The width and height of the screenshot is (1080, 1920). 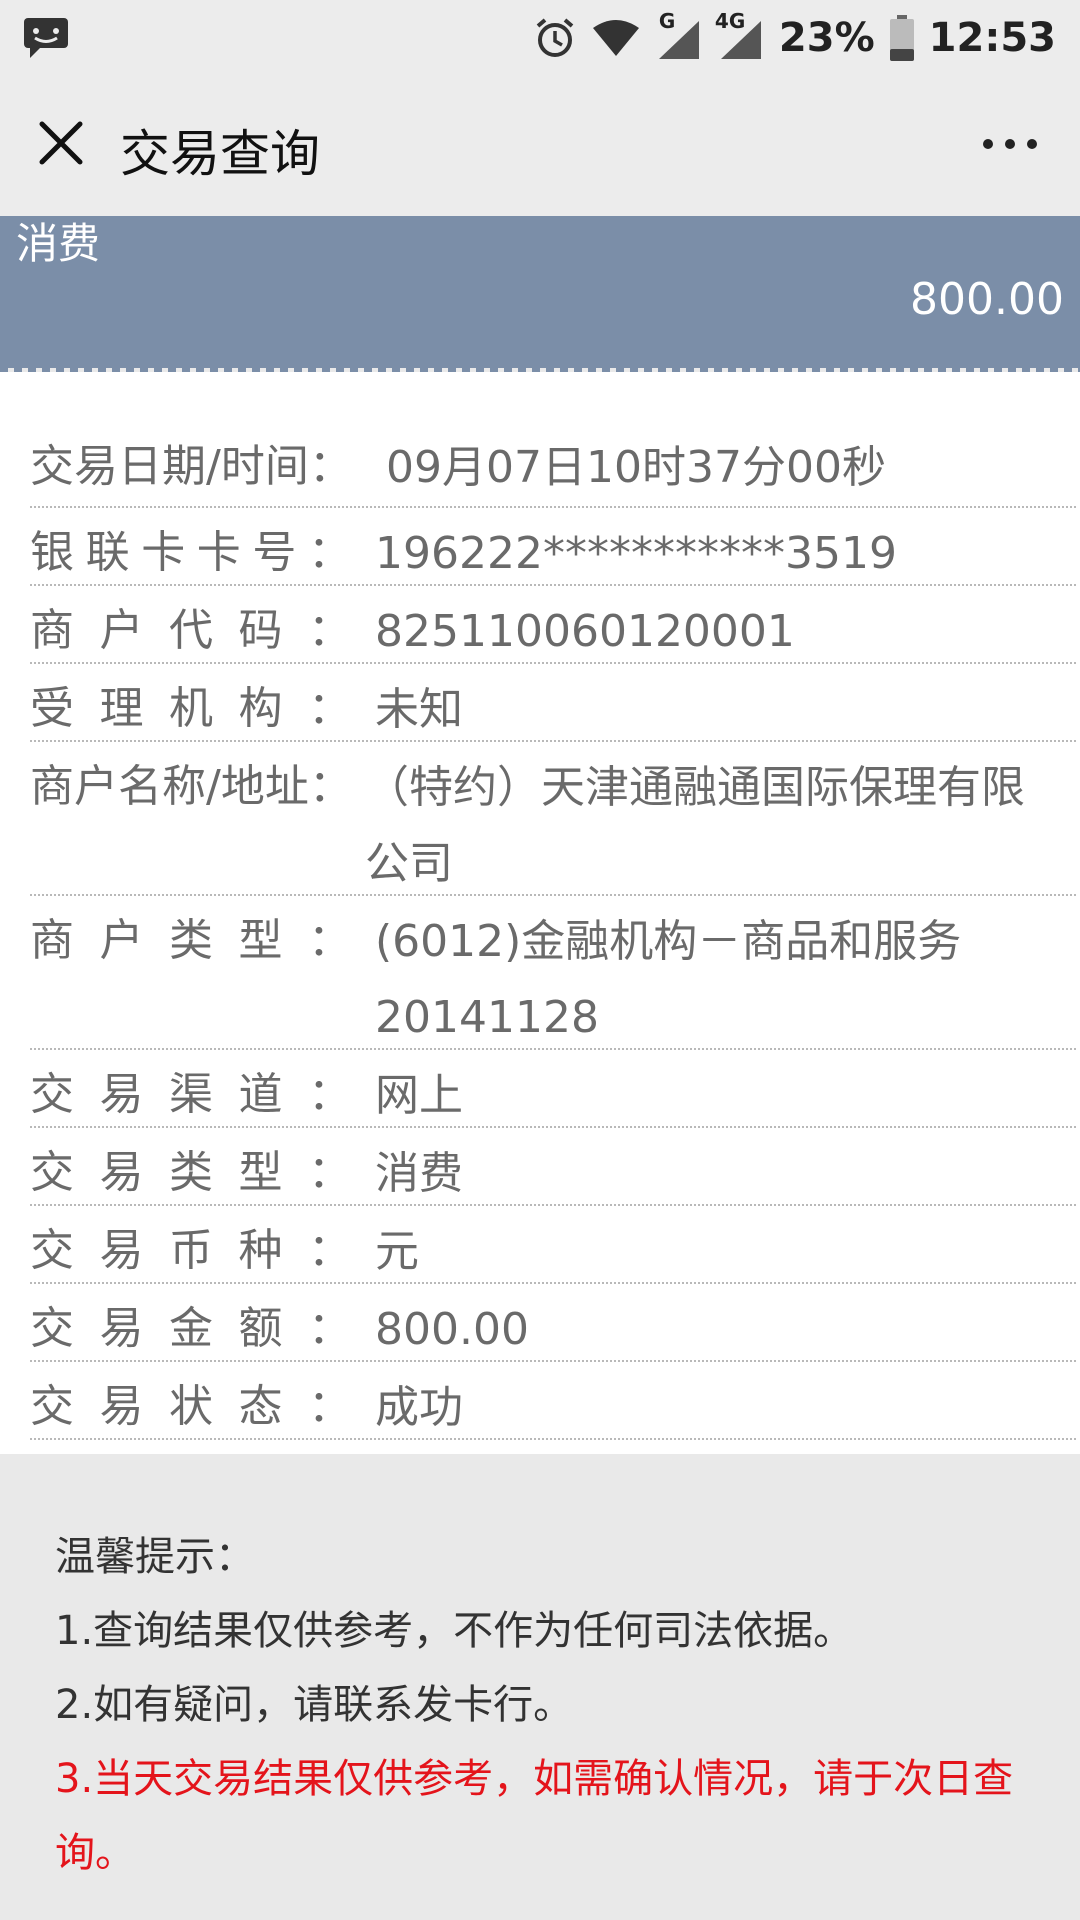 I want to click on banner-dashed-edge, so click(x=540, y=368).